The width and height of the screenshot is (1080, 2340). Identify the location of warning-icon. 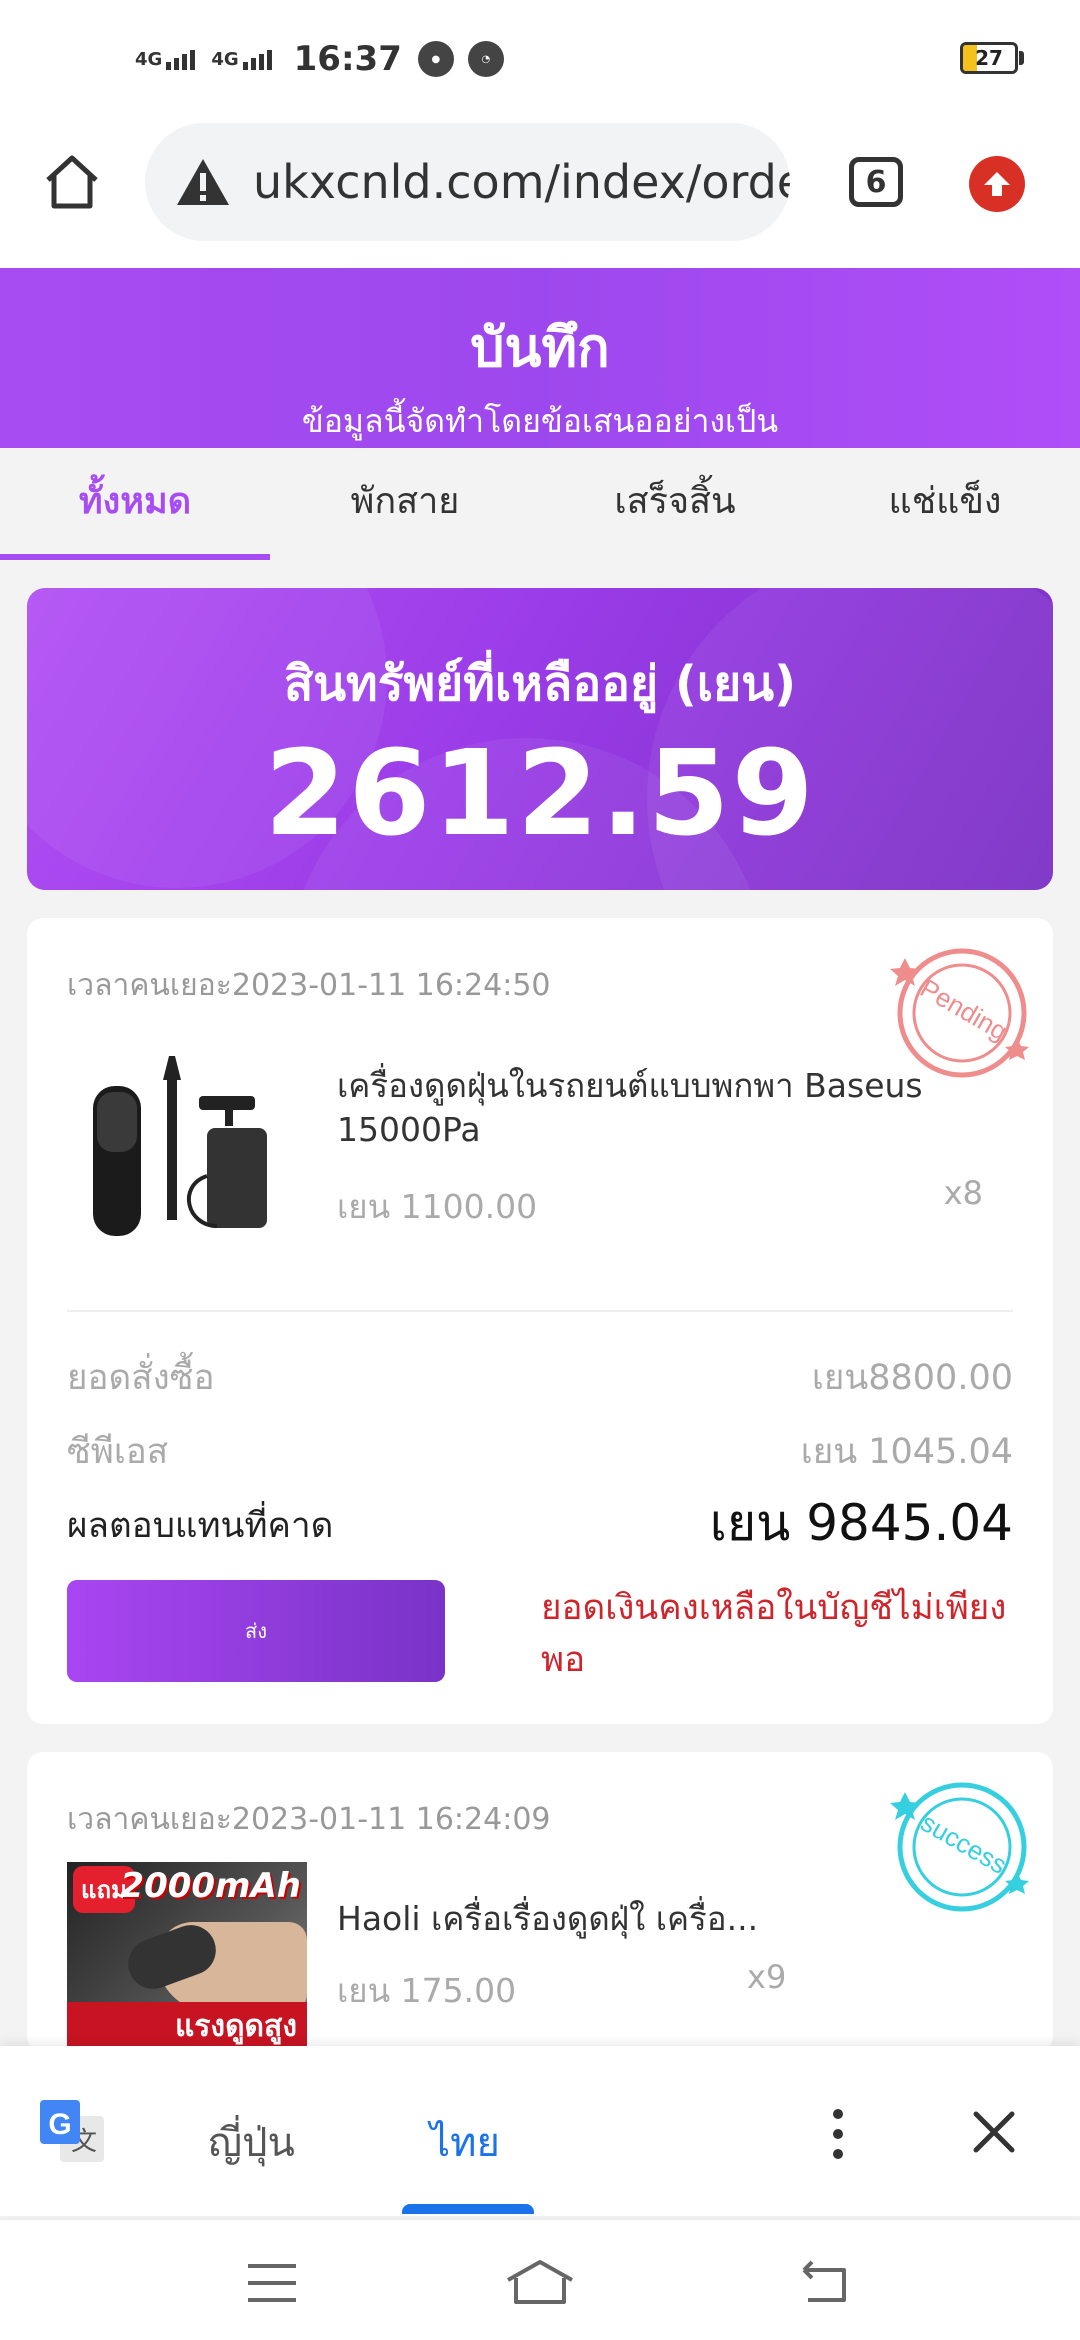
(203, 182).